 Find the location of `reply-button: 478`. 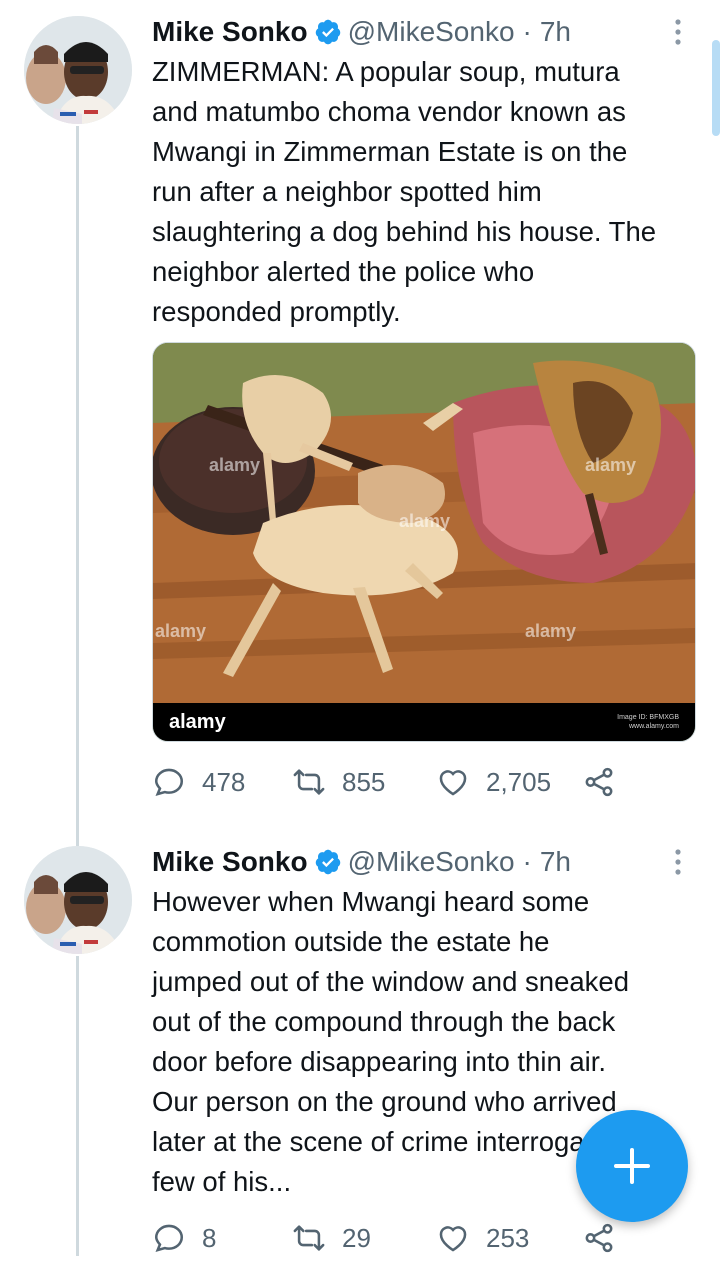

reply-button: 478 is located at coordinates (222, 782).